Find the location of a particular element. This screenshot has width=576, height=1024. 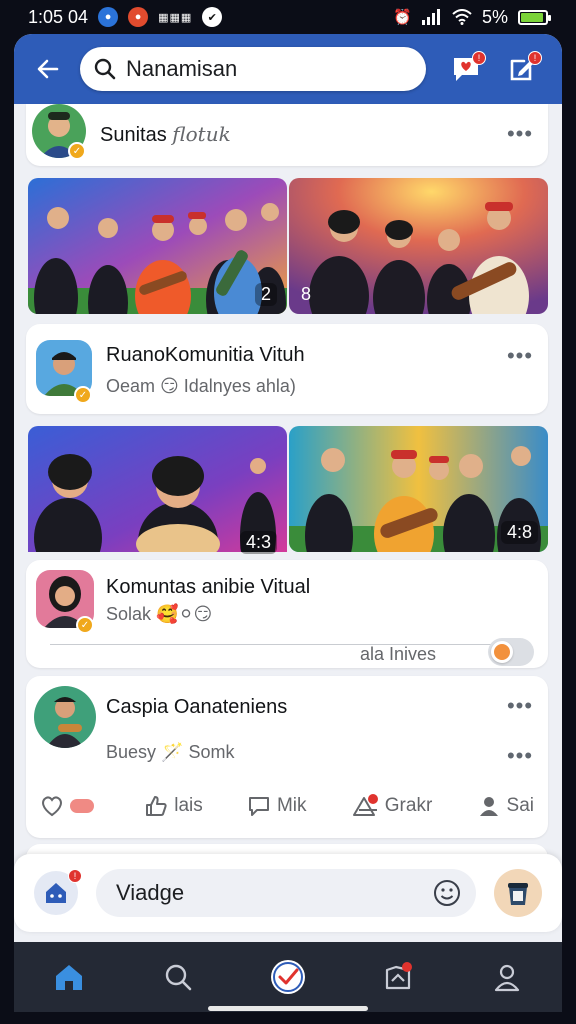

back-arrow-icon is located at coordinates (48, 69).